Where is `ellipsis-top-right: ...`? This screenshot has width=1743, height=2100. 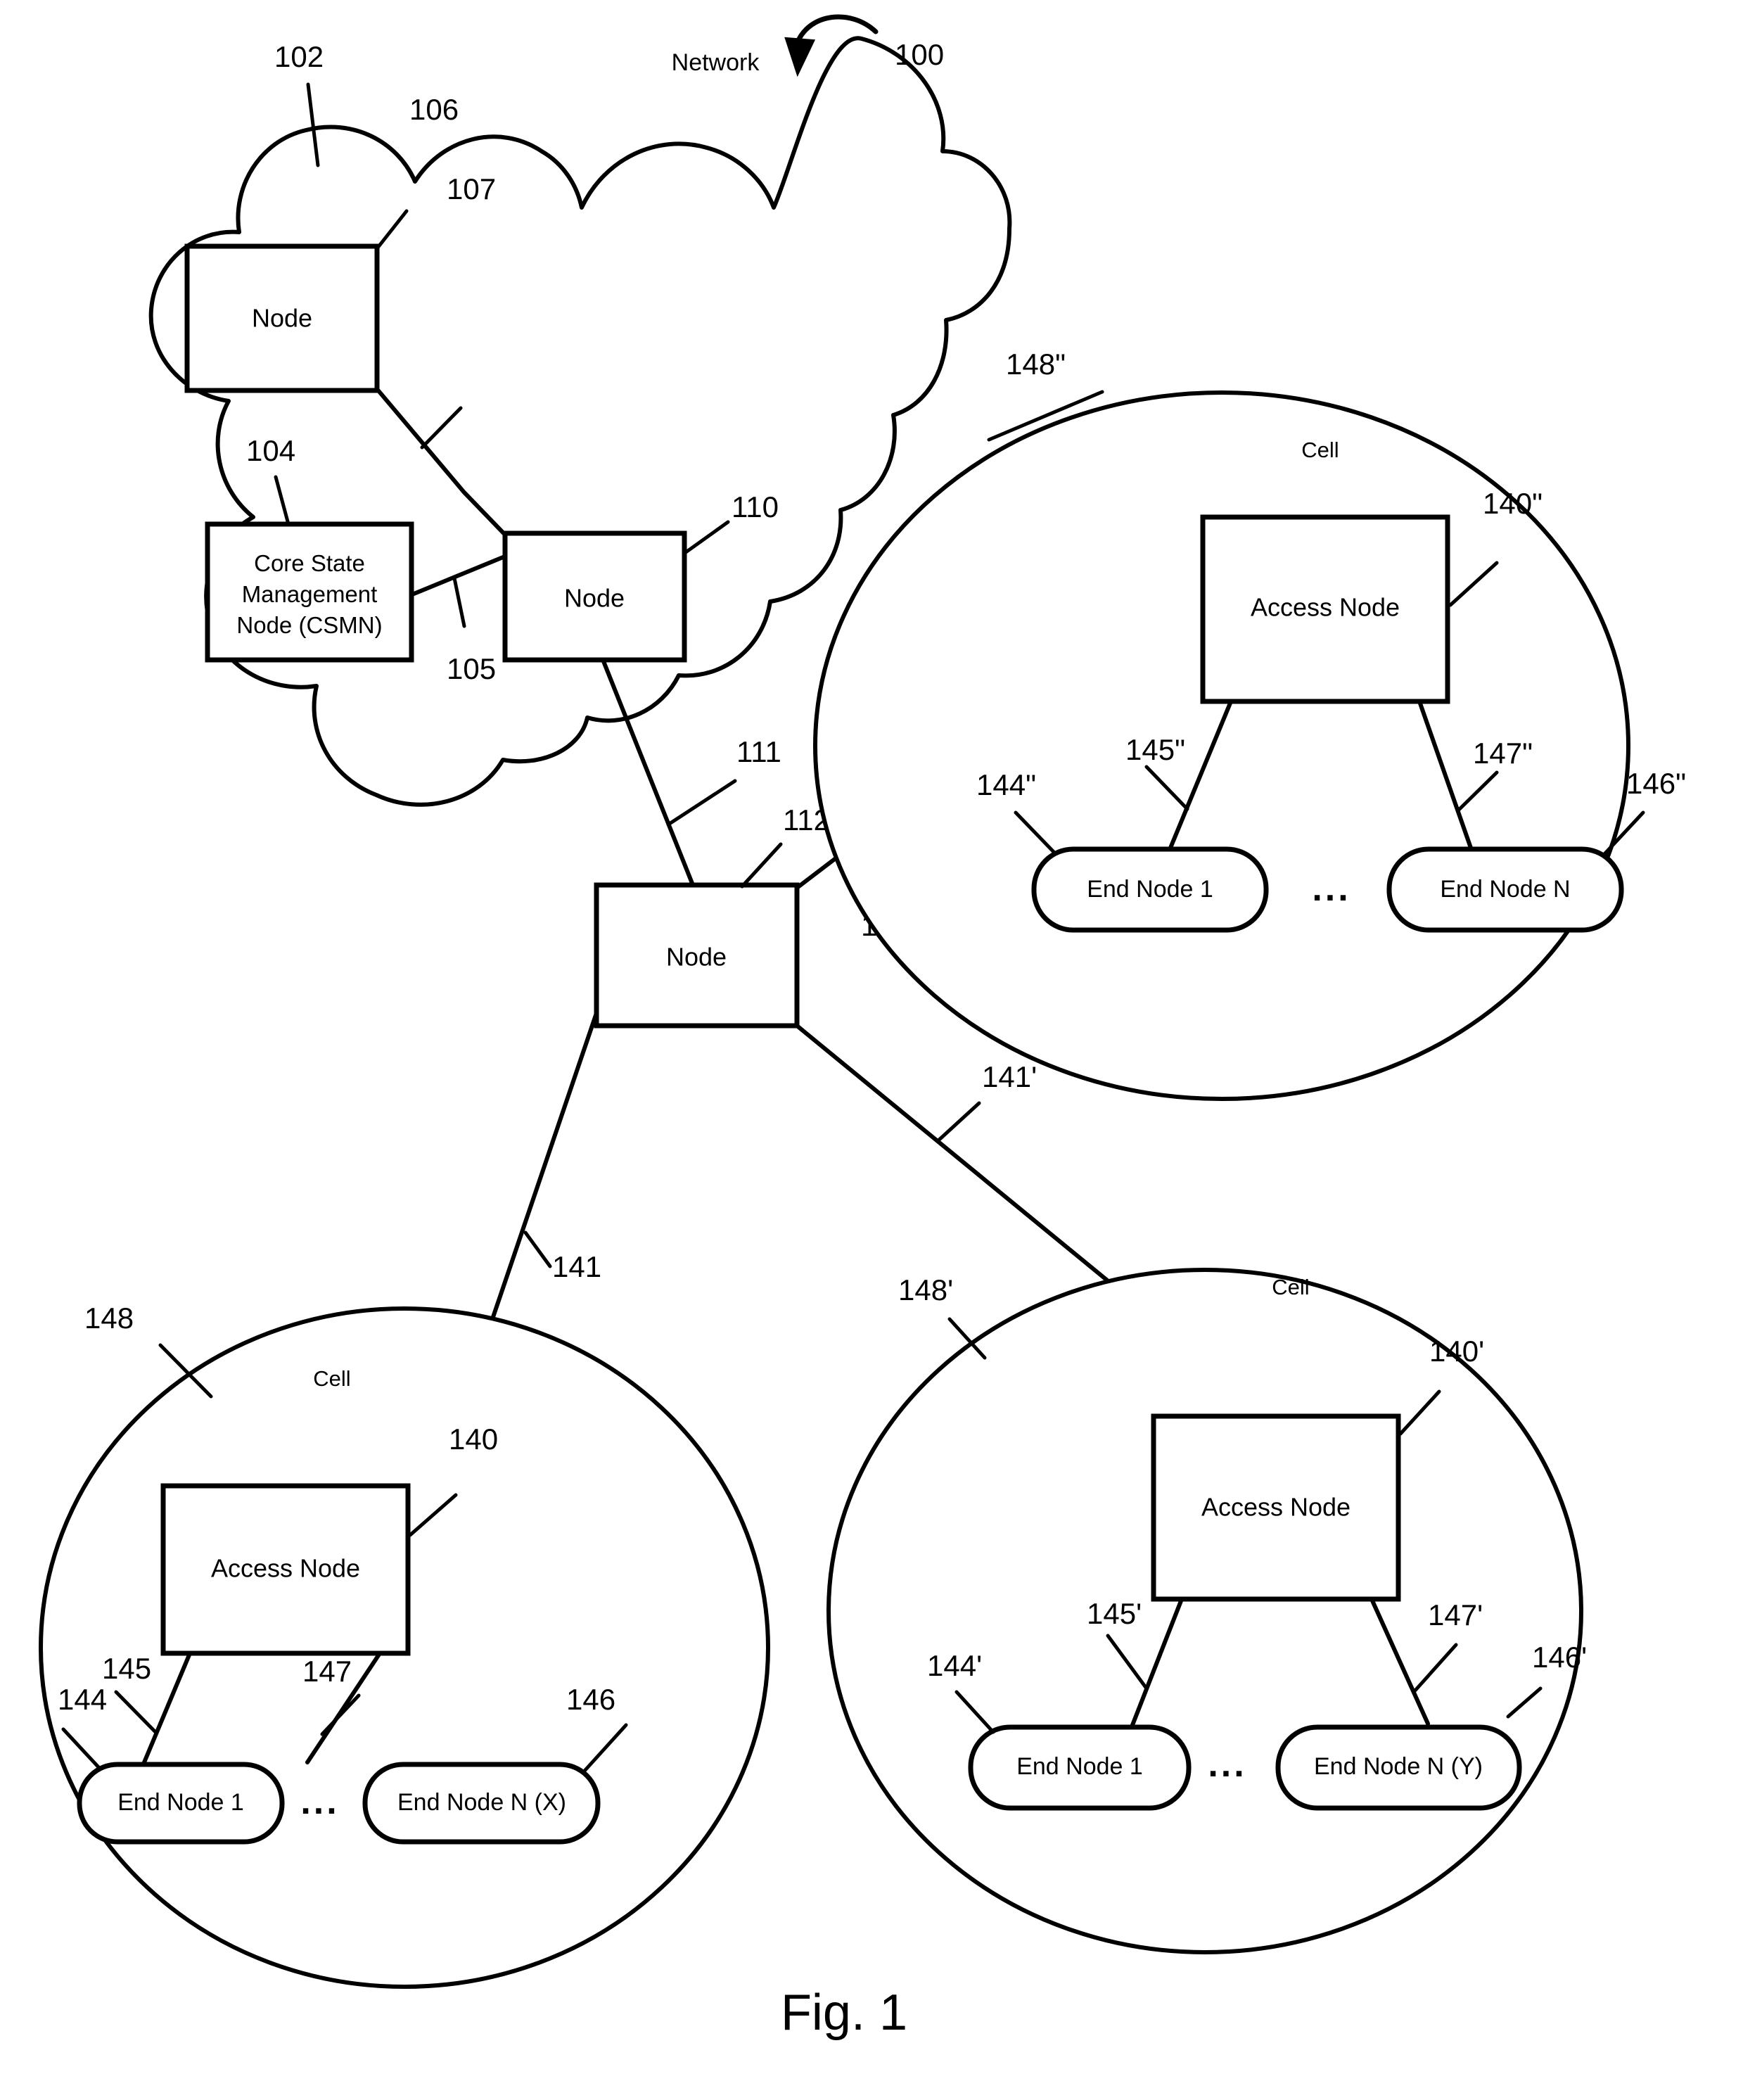 ellipsis-top-right: ... is located at coordinates (1331, 888).